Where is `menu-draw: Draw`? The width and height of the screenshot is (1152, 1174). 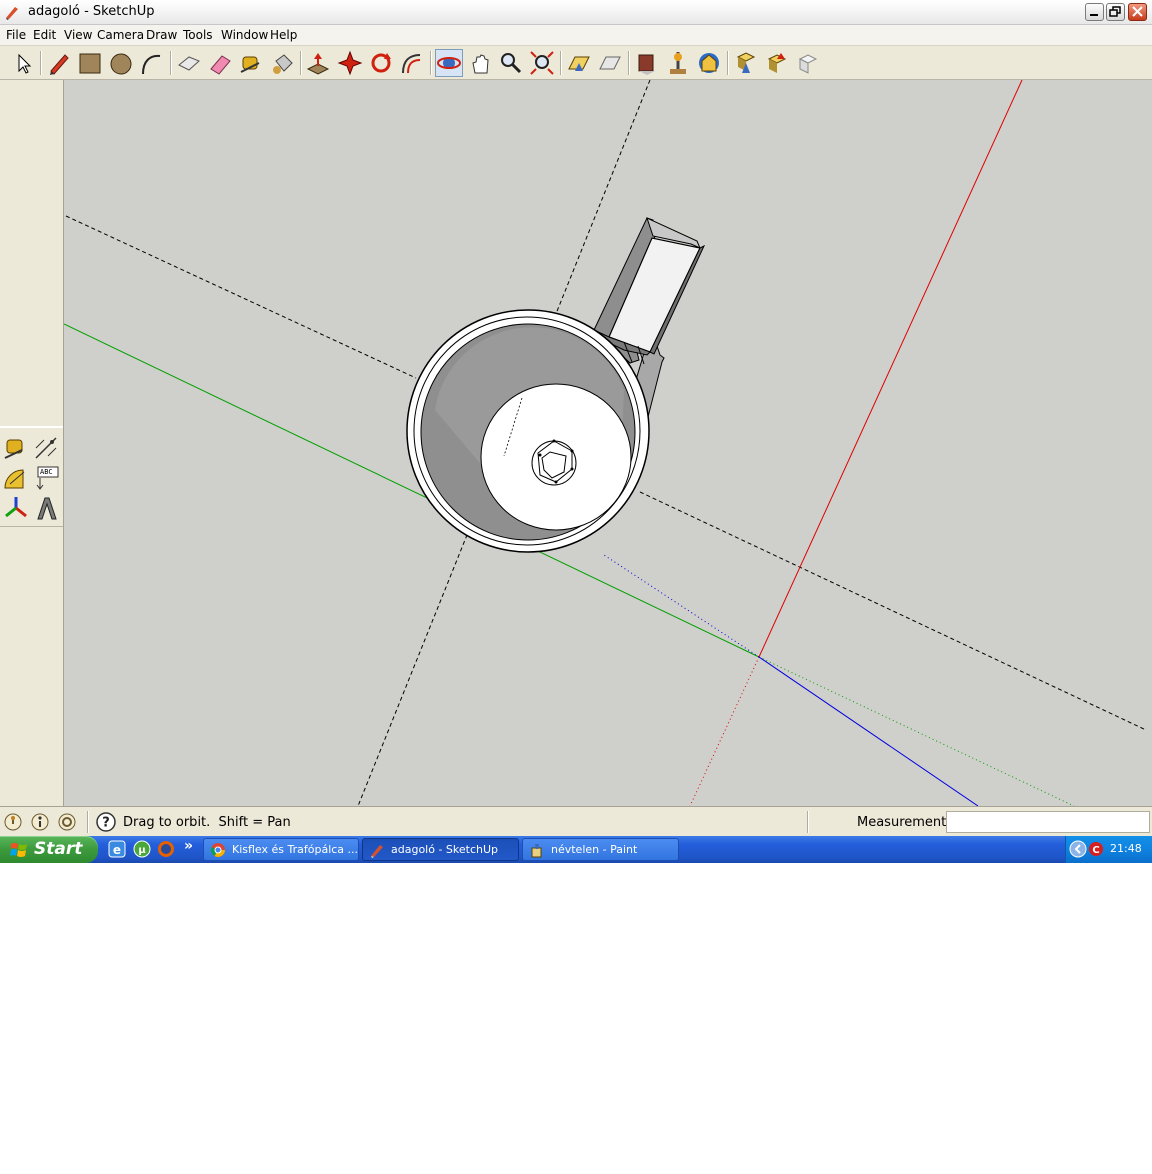 menu-draw: Draw is located at coordinates (161, 35).